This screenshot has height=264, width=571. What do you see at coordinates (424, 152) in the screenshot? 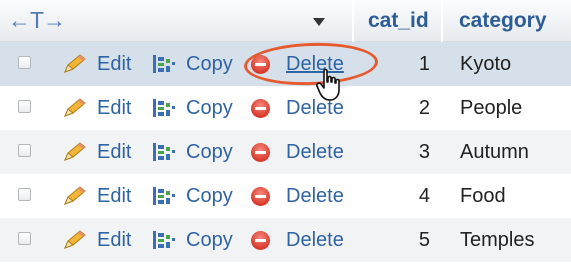
I see `cell-cat-id: 3` at bounding box center [424, 152].